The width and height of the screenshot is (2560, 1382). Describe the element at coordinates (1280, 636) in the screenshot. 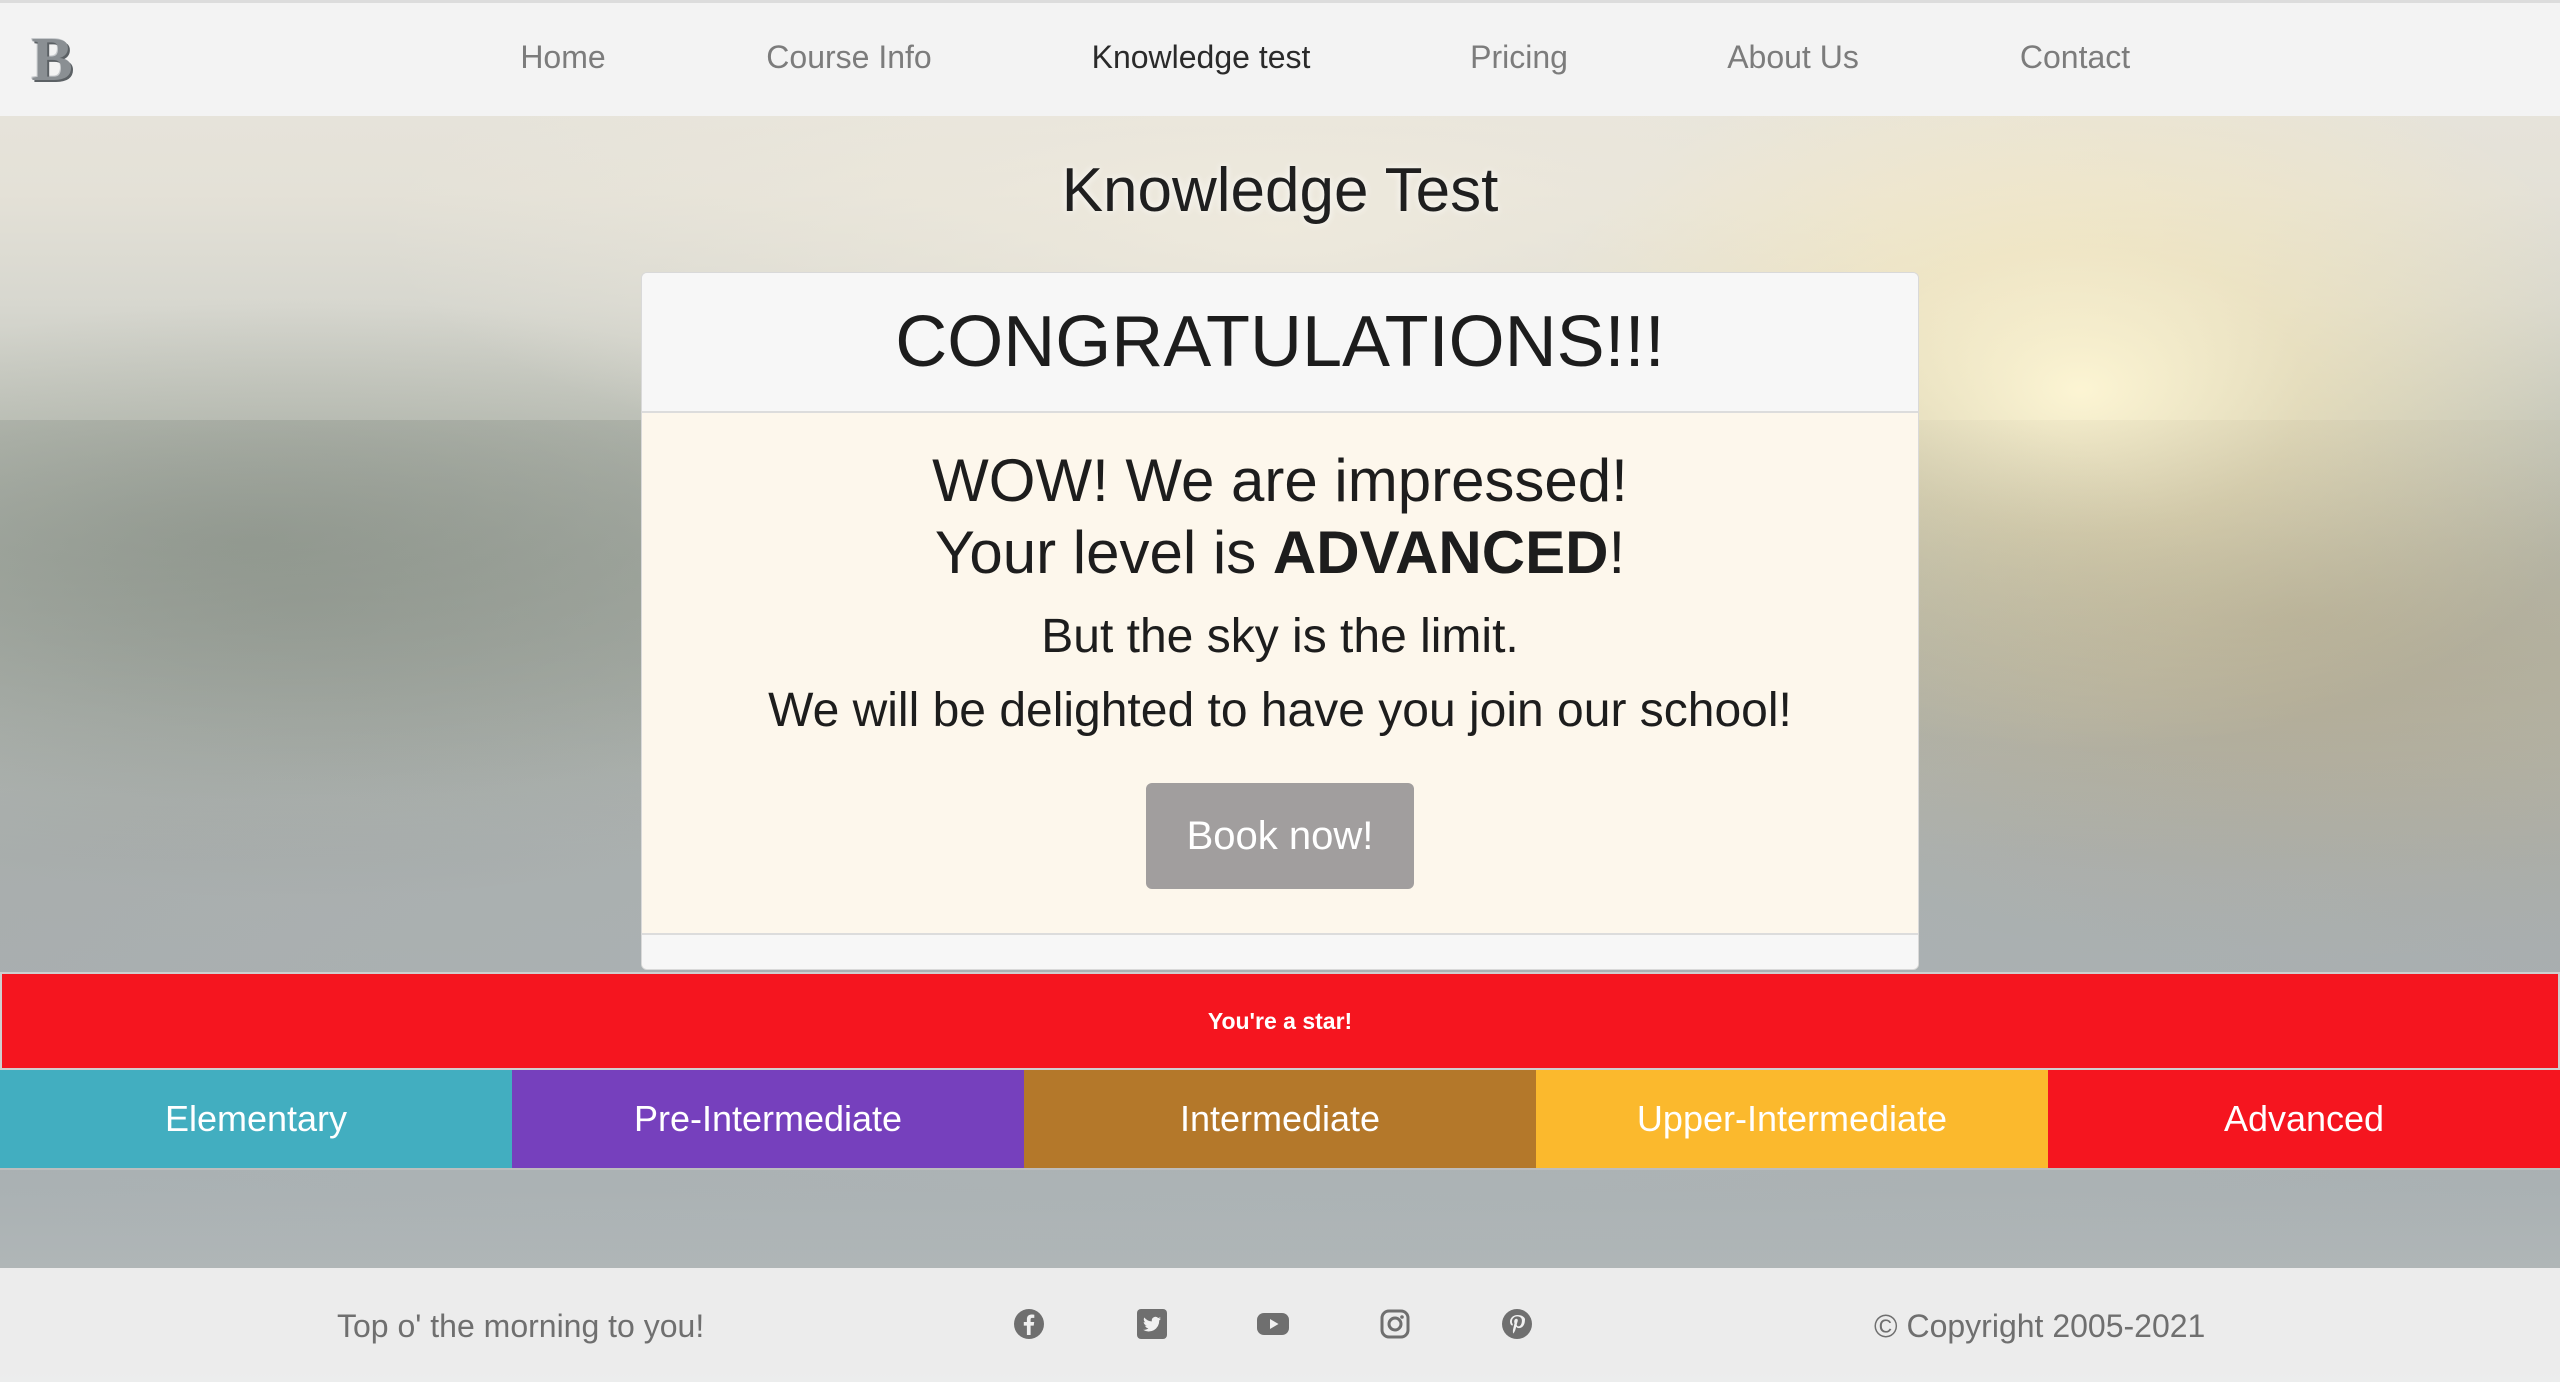

I see `sky-limit-text: But the sky is the limit.` at that location.